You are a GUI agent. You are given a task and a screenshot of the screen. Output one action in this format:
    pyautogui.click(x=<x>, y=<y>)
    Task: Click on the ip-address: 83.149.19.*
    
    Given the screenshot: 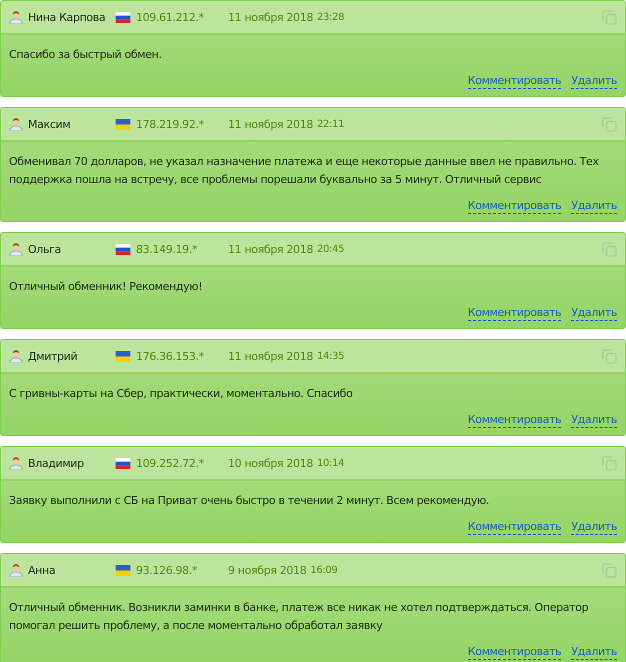 What is the action you would take?
    pyautogui.click(x=167, y=249)
    